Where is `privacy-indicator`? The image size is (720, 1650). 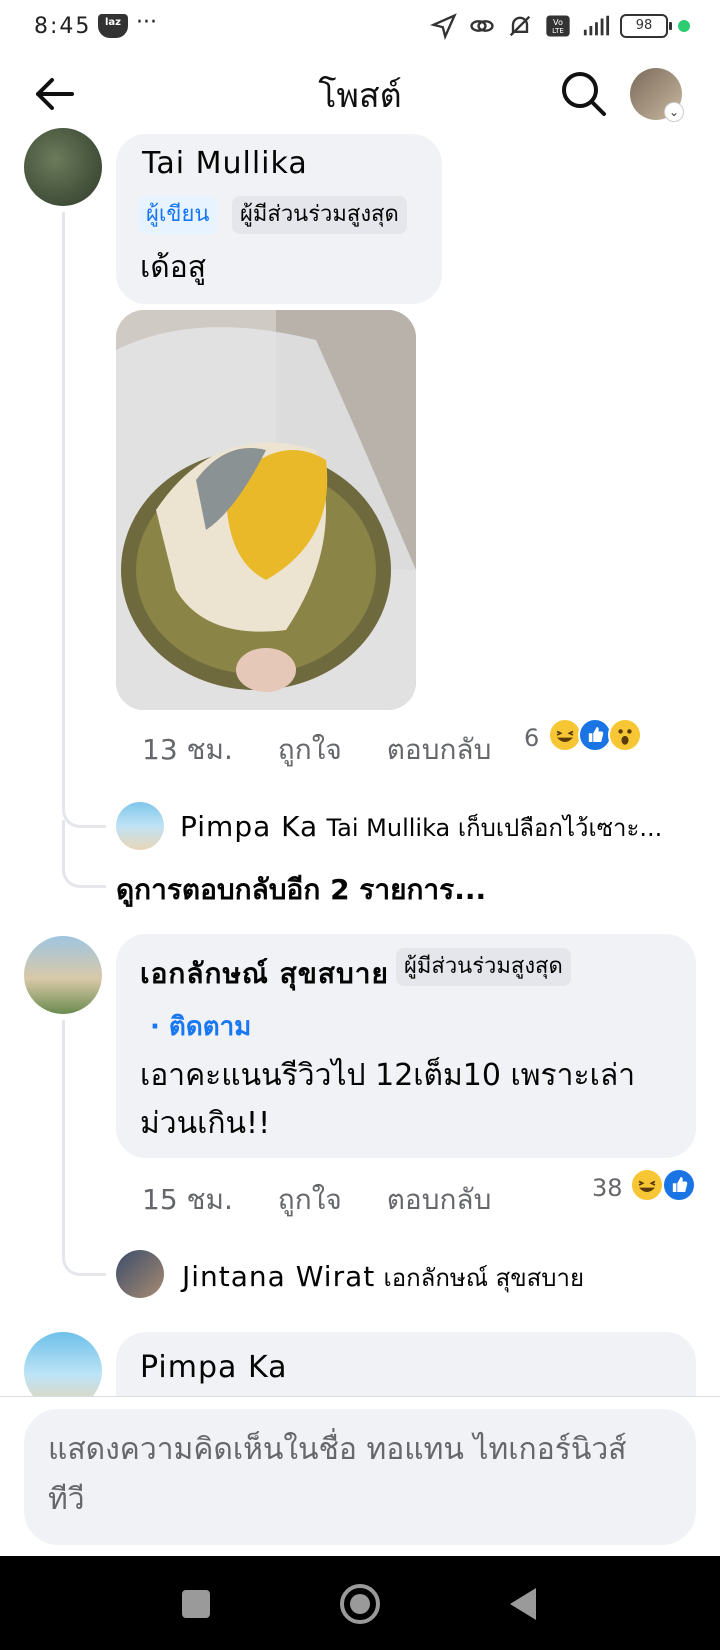 privacy-indicator is located at coordinates (684, 26).